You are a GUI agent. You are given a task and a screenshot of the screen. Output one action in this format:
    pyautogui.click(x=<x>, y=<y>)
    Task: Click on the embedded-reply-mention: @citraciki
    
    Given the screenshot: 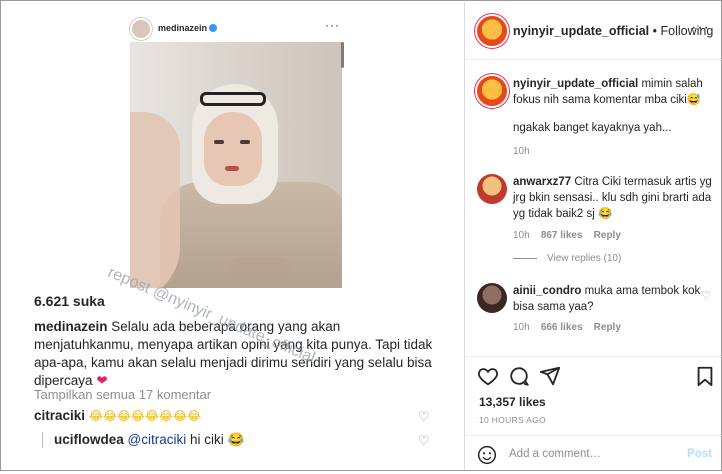 What is the action you would take?
    pyautogui.click(x=157, y=439)
    